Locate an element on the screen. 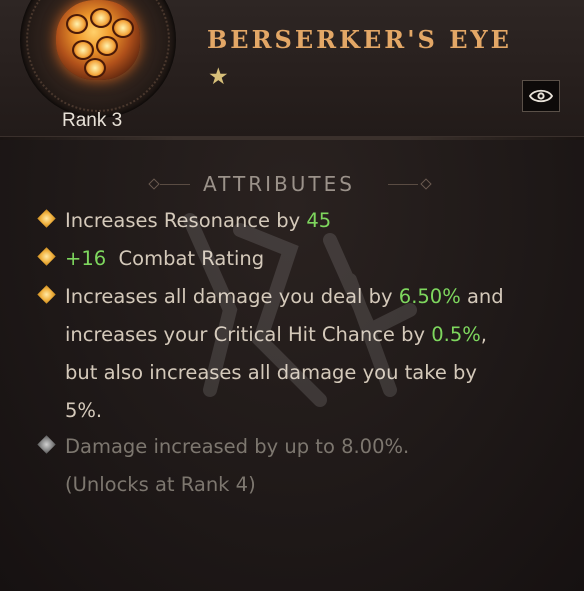 This screenshot has width=584, height=591. damage-value: 6.50% is located at coordinates (429, 296).